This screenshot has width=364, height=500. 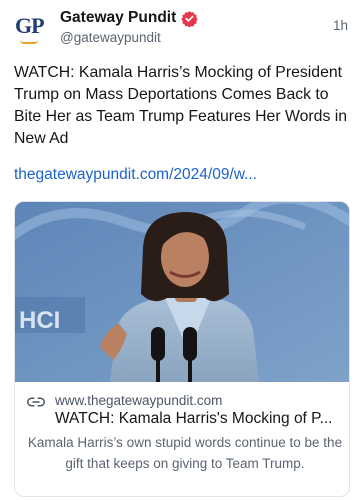 I want to click on author-handle: @gatewaypundit, so click(x=110, y=37).